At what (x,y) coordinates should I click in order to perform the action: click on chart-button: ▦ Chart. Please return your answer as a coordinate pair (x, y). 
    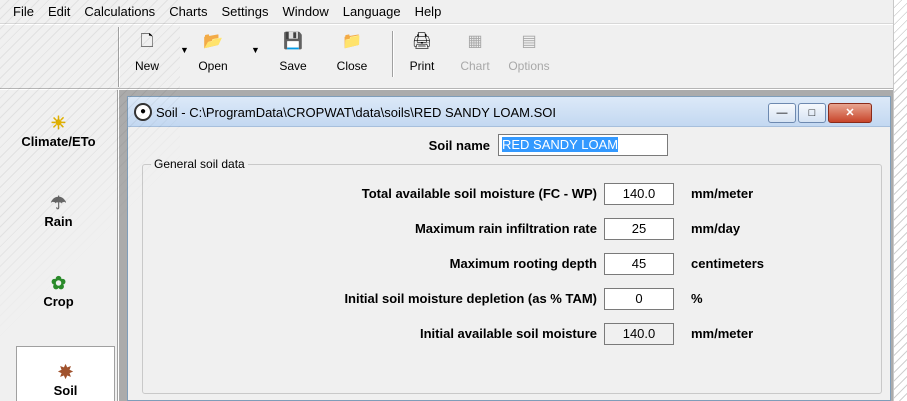
    Looking at the image, I should click on (475, 57).